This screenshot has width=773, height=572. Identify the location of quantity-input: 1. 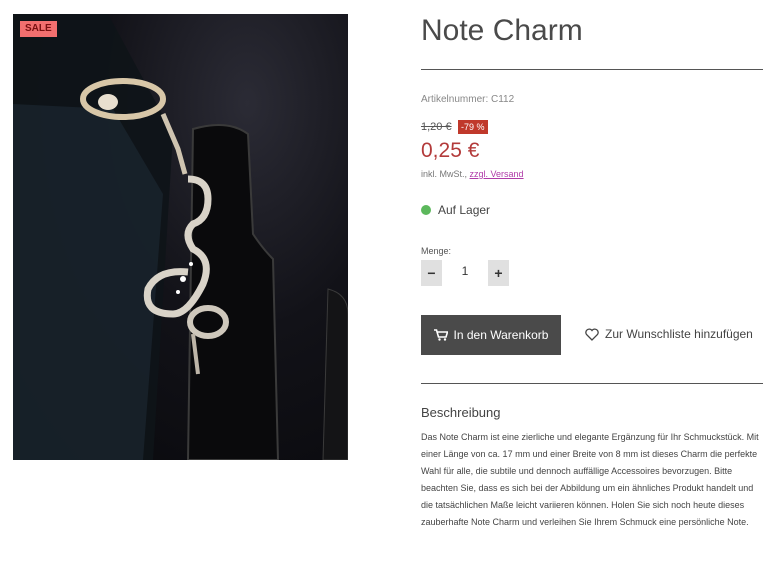
(465, 271).